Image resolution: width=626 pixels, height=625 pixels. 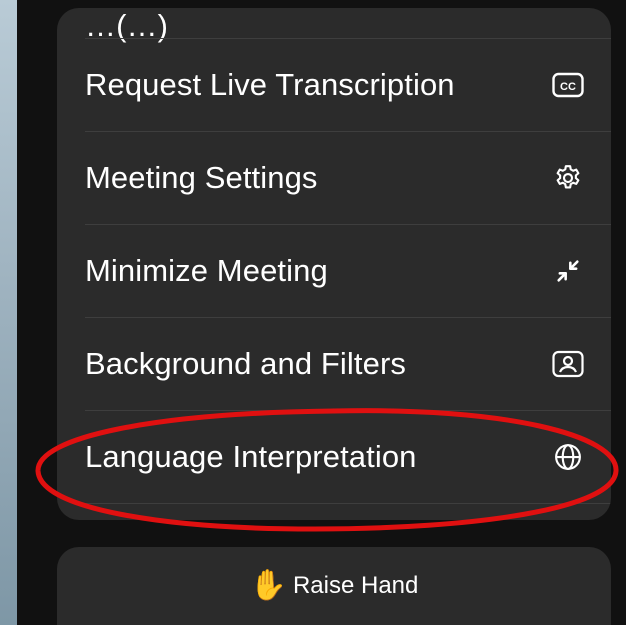 I want to click on menu-item-label: Minimize Meeting, so click(x=206, y=270).